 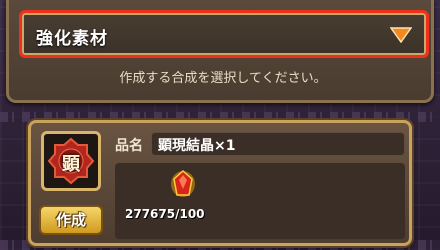 I want to click on dropdown-selected-value: 強化素材, so click(x=72, y=39).